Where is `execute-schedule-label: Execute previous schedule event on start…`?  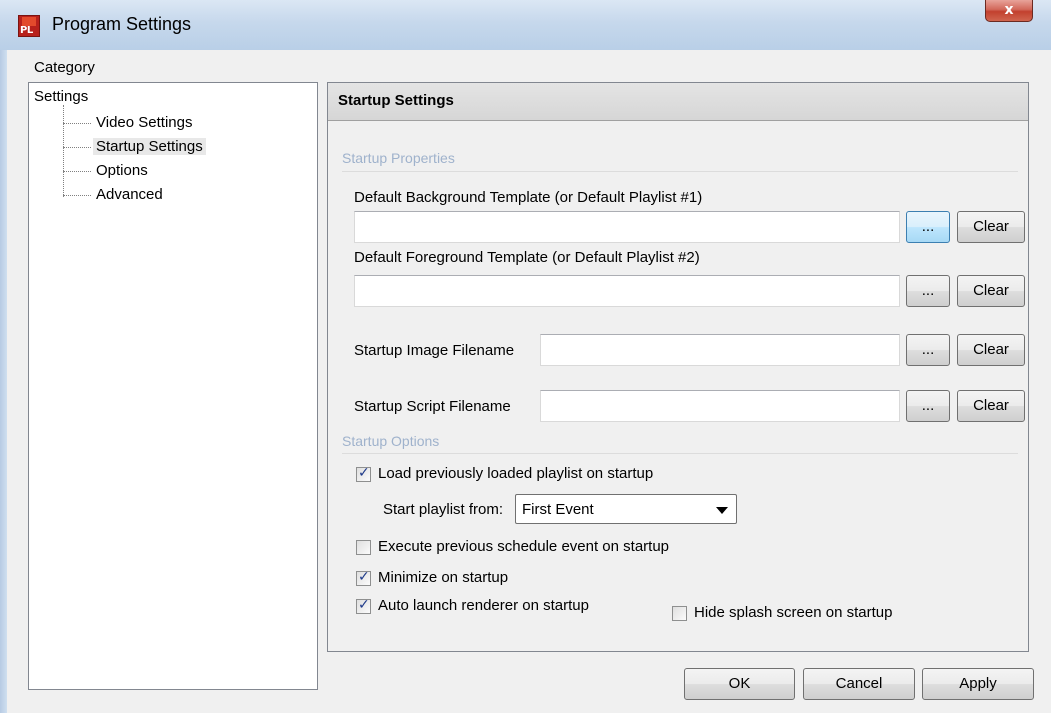
execute-schedule-label: Execute previous schedule event on start… is located at coordinates (524, 546).